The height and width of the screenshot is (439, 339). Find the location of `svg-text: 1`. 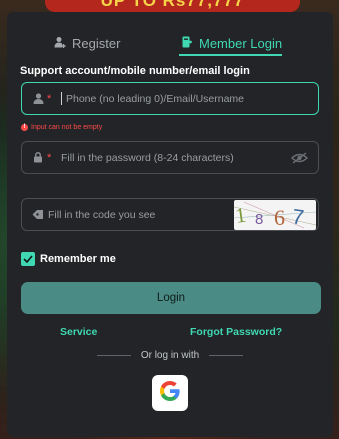

svg-text: 1 is located at coordinates (240, 214).